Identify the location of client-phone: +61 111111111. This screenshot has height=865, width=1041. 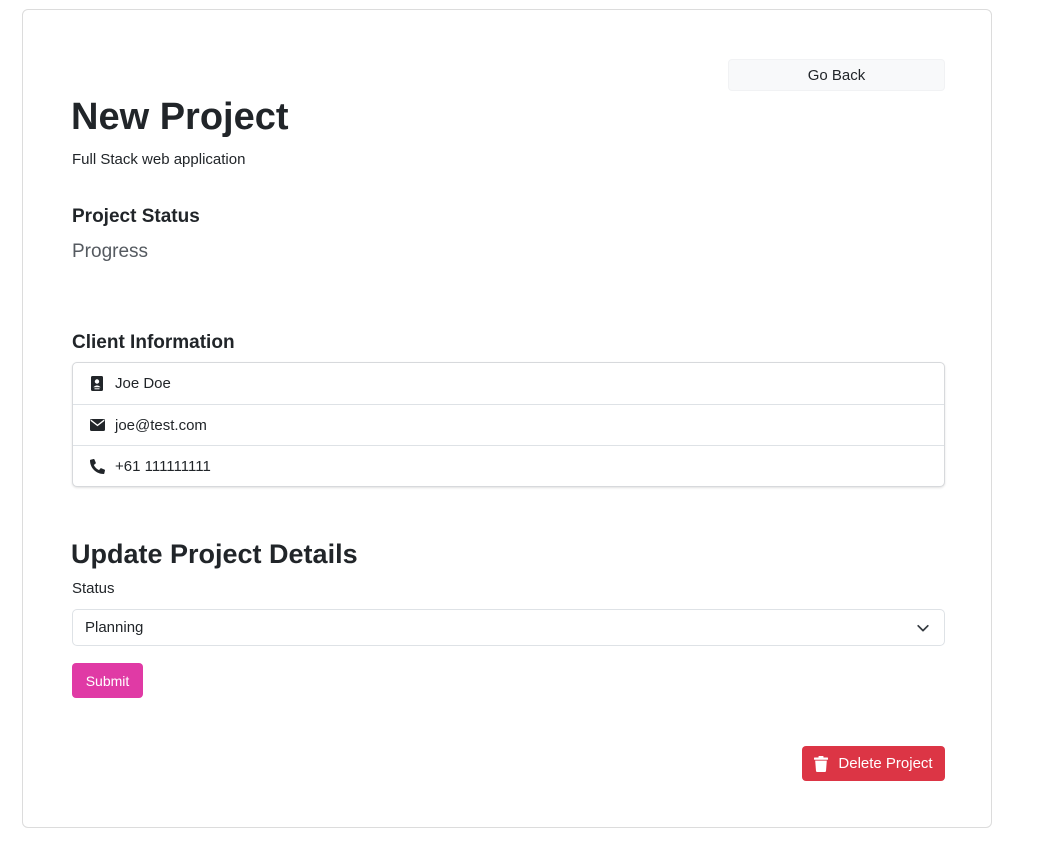
(163, 466).